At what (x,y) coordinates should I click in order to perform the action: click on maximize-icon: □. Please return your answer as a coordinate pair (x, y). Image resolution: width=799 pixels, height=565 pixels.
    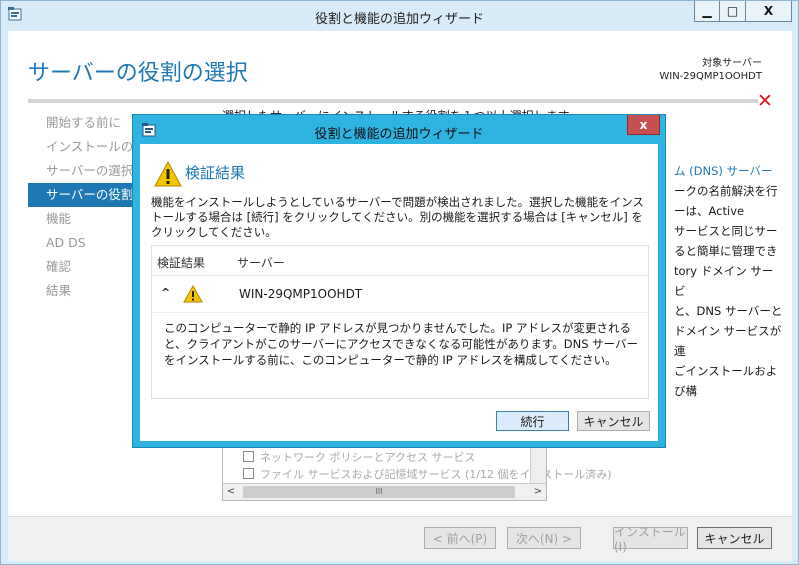
    Looking at the image, I should click on (732, 11).